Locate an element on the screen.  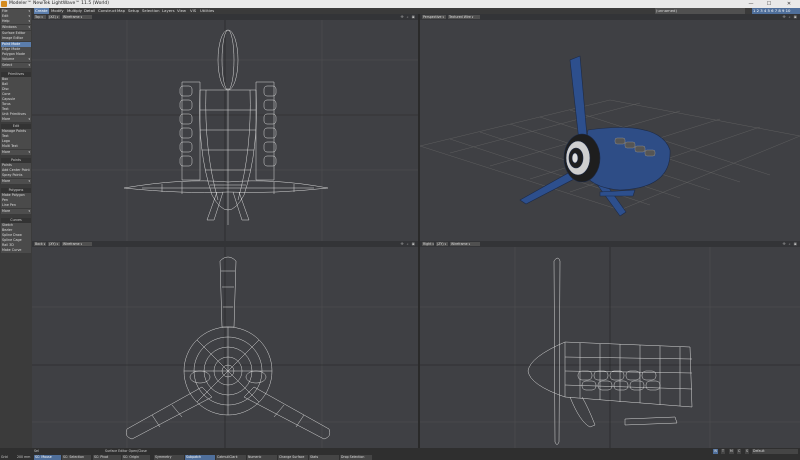
curves-heading: Curves is located at coordinates (16, 220).